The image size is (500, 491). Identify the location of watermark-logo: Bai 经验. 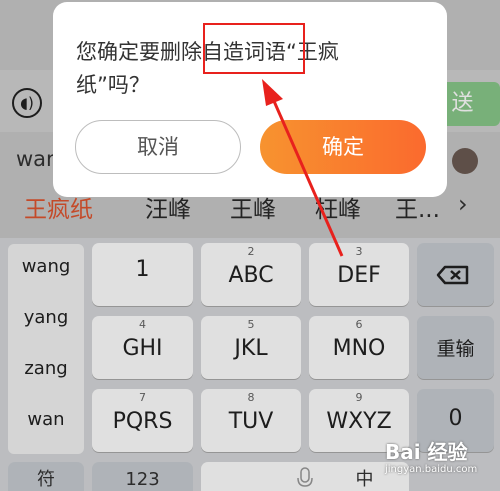
(426, 452).